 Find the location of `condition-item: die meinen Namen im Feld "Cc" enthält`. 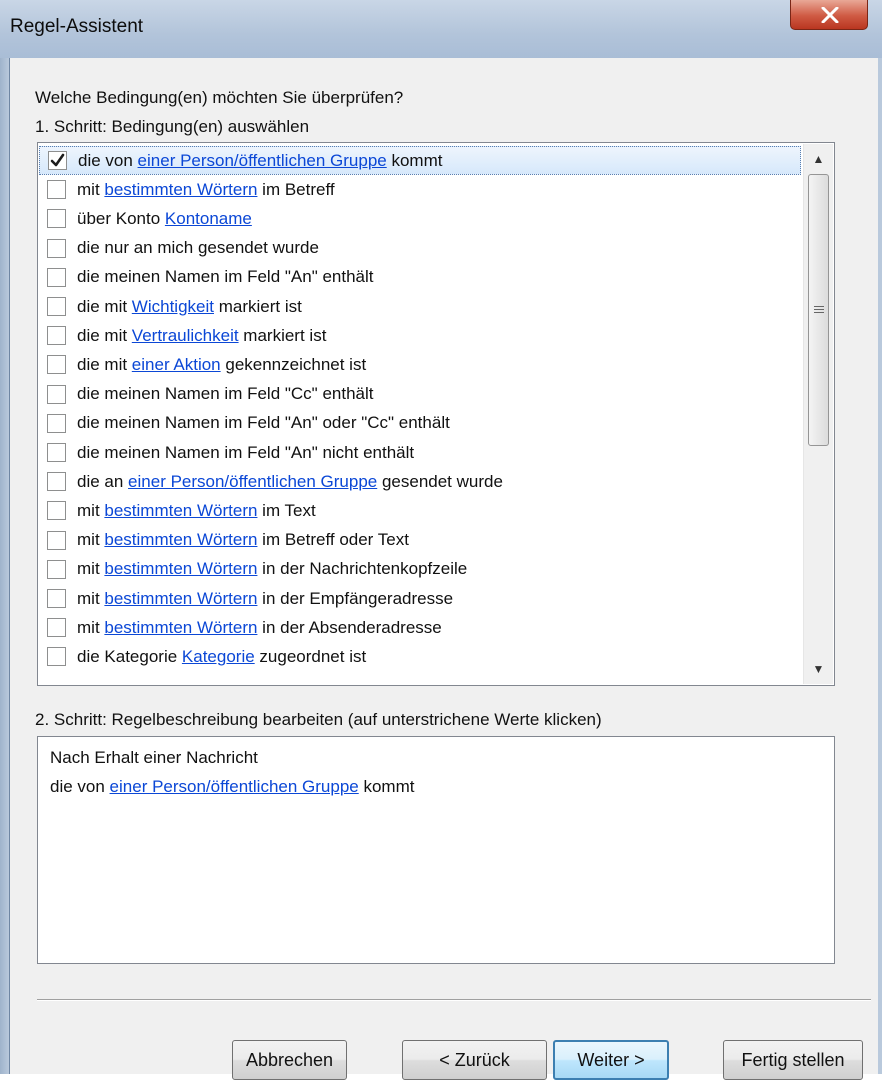

condition-item: die meinen Namen im Feld "Cc" enthält is located at coordinates (420, 394).